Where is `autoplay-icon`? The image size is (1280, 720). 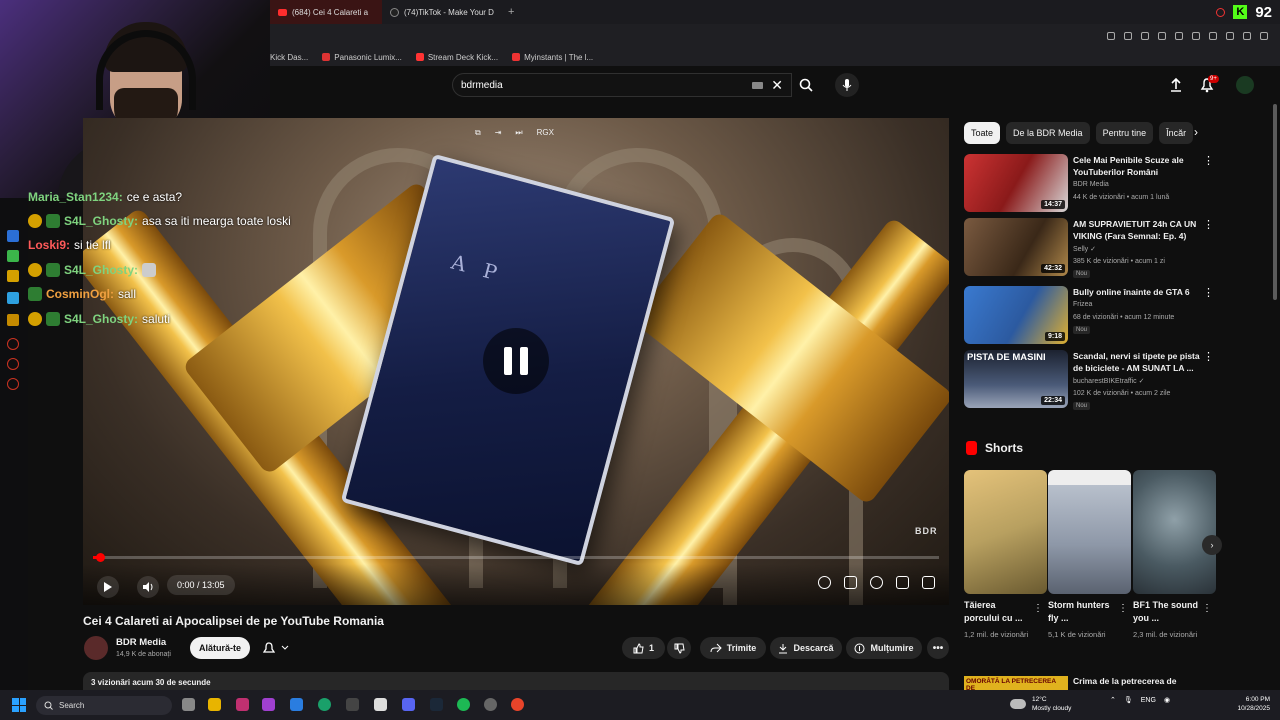 autoplay-icon is located at coordinates (824, 582).